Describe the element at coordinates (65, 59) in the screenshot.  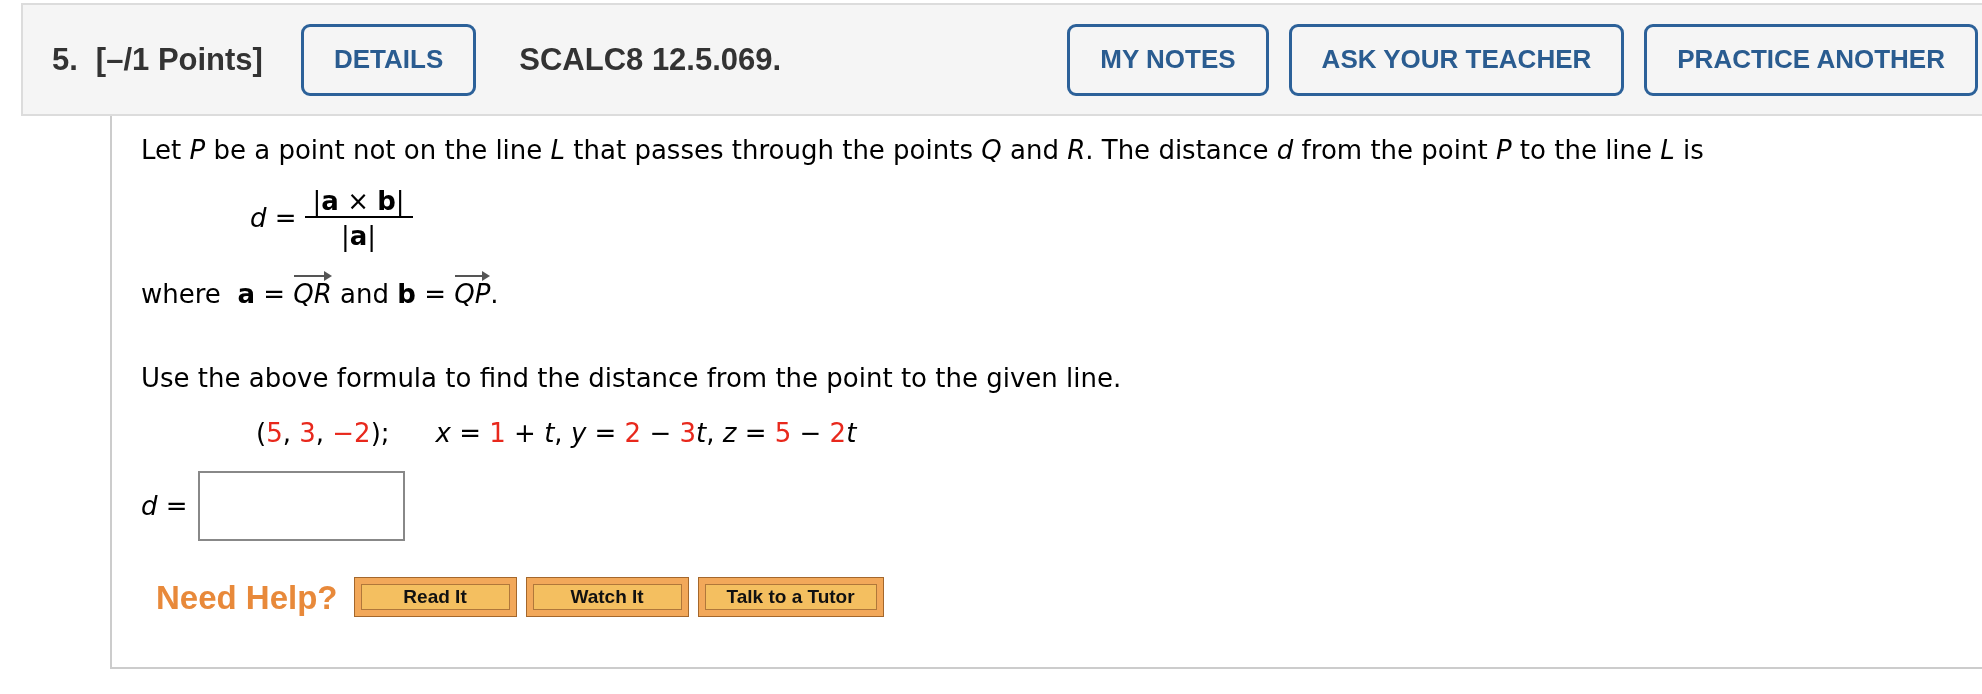
I see `question-number: 5.` at that location.